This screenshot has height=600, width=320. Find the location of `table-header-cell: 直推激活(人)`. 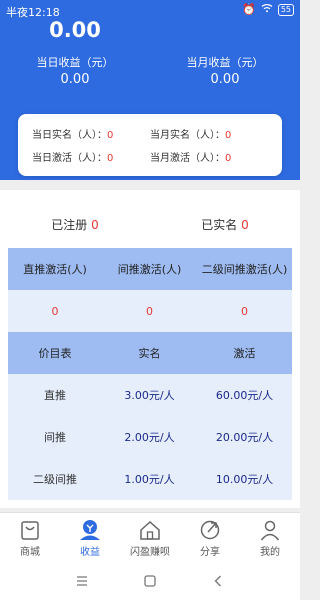

table-header-cell: 直推激活(人) is located at coordinates (55, 269).